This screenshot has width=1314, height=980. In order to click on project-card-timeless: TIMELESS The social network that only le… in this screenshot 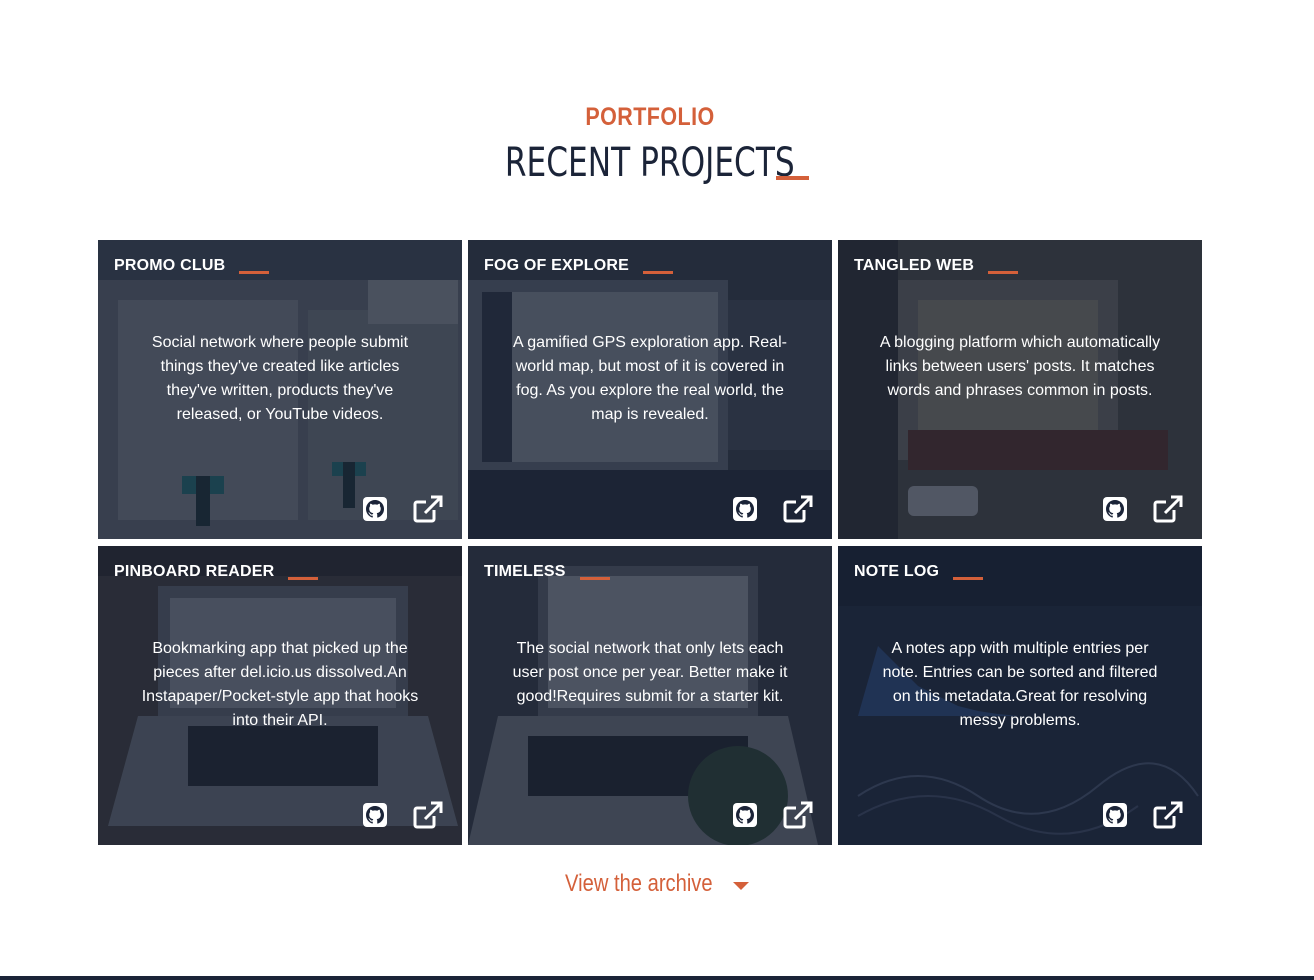, I will do `click(650, 695)`.